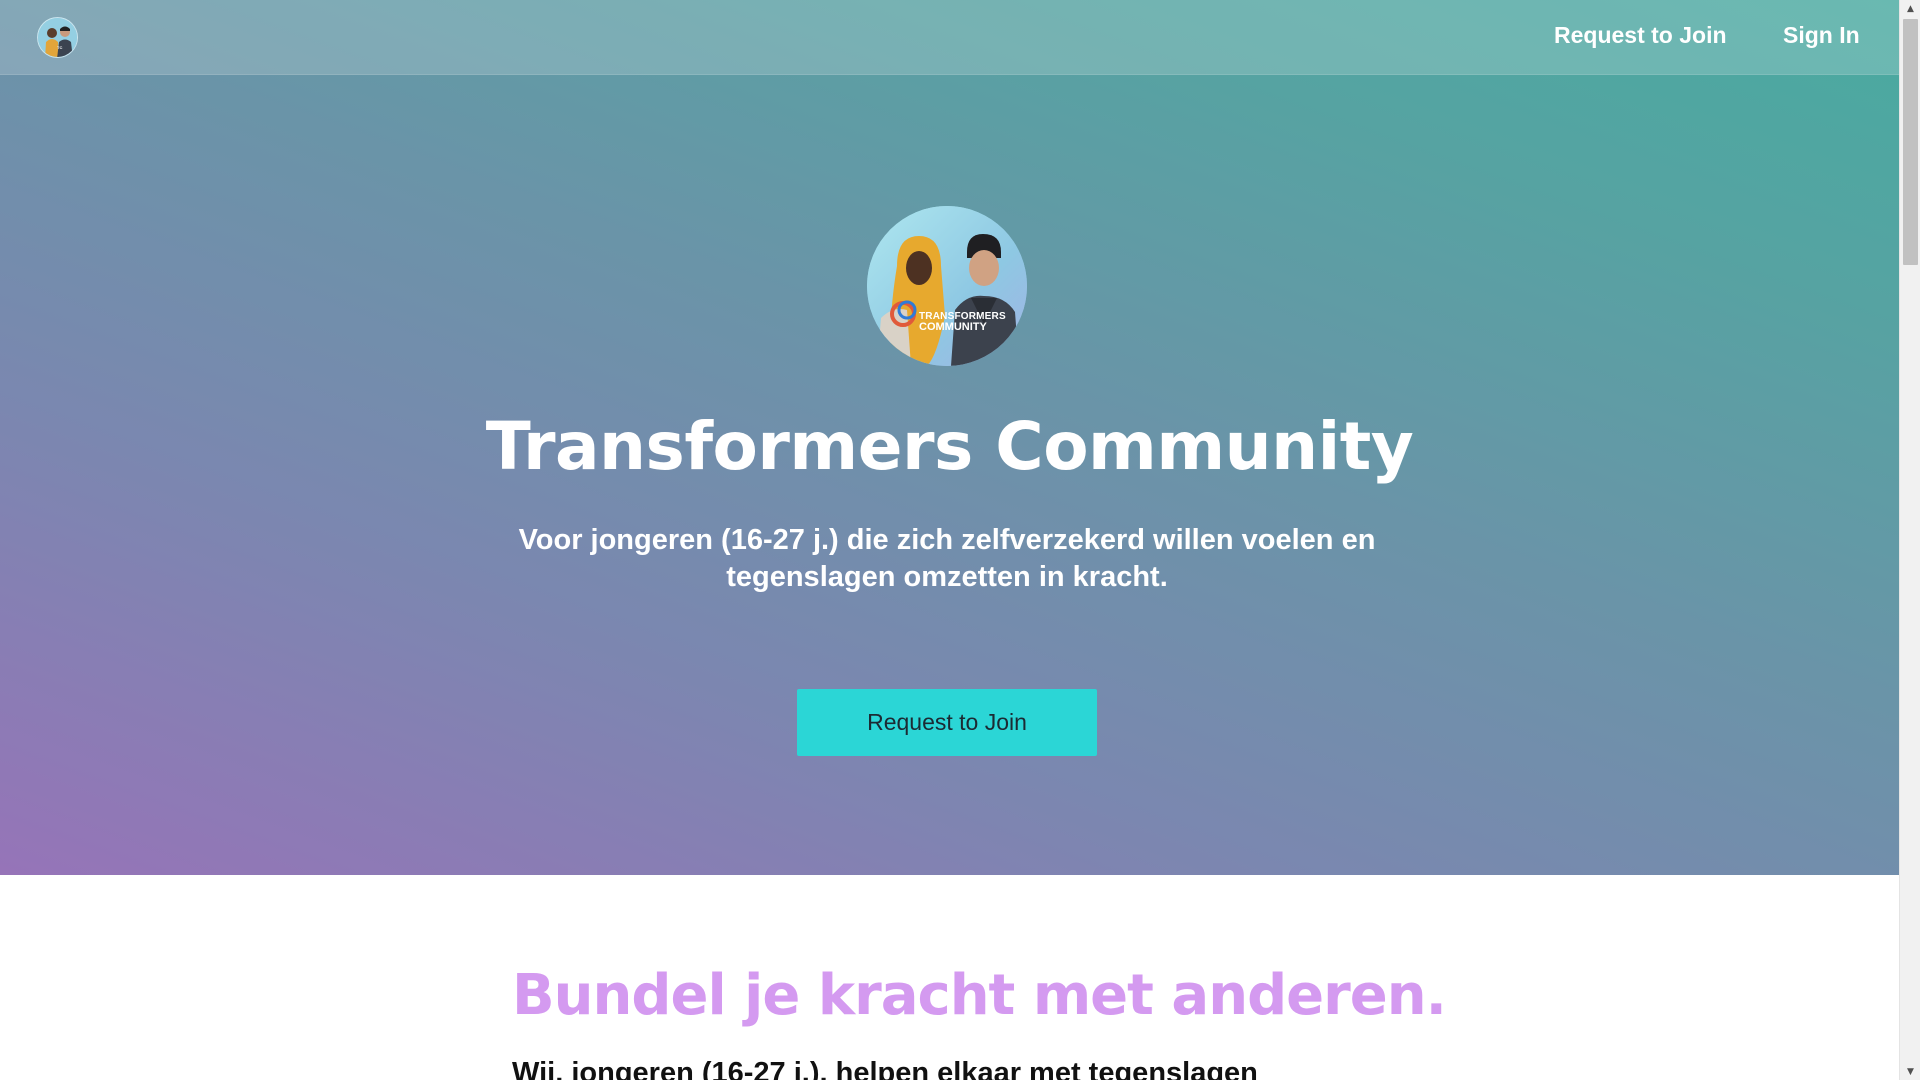 This screenshot has height=1080, width=1920. I want to click on scroll-up-arrow-icon: ▲, so click(1910, 8).